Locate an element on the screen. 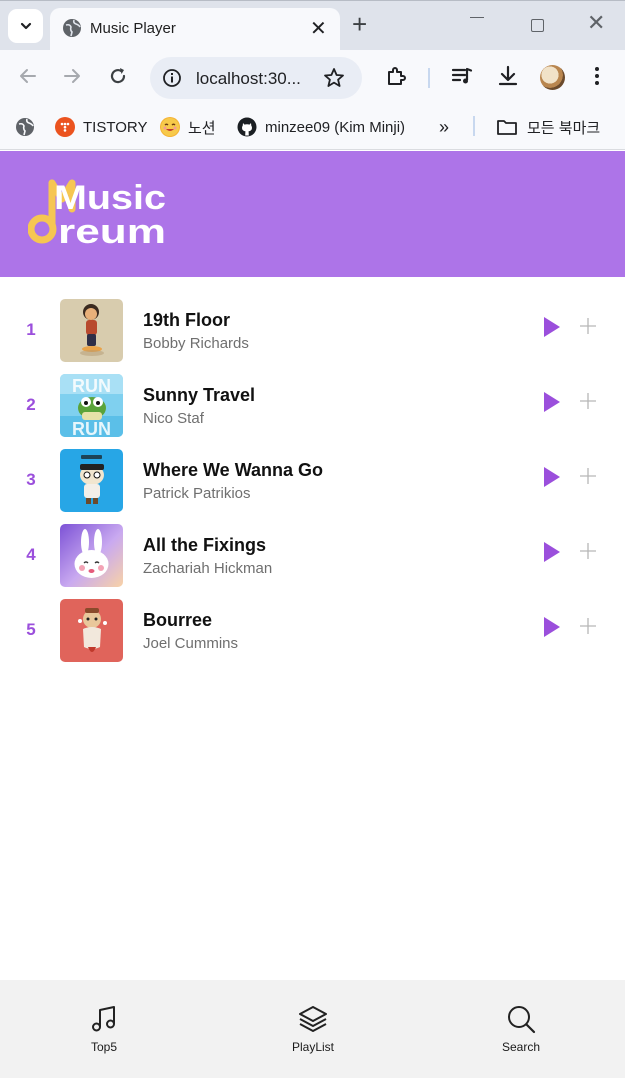  smiling-face-icon is located at coordinates (170, 127).